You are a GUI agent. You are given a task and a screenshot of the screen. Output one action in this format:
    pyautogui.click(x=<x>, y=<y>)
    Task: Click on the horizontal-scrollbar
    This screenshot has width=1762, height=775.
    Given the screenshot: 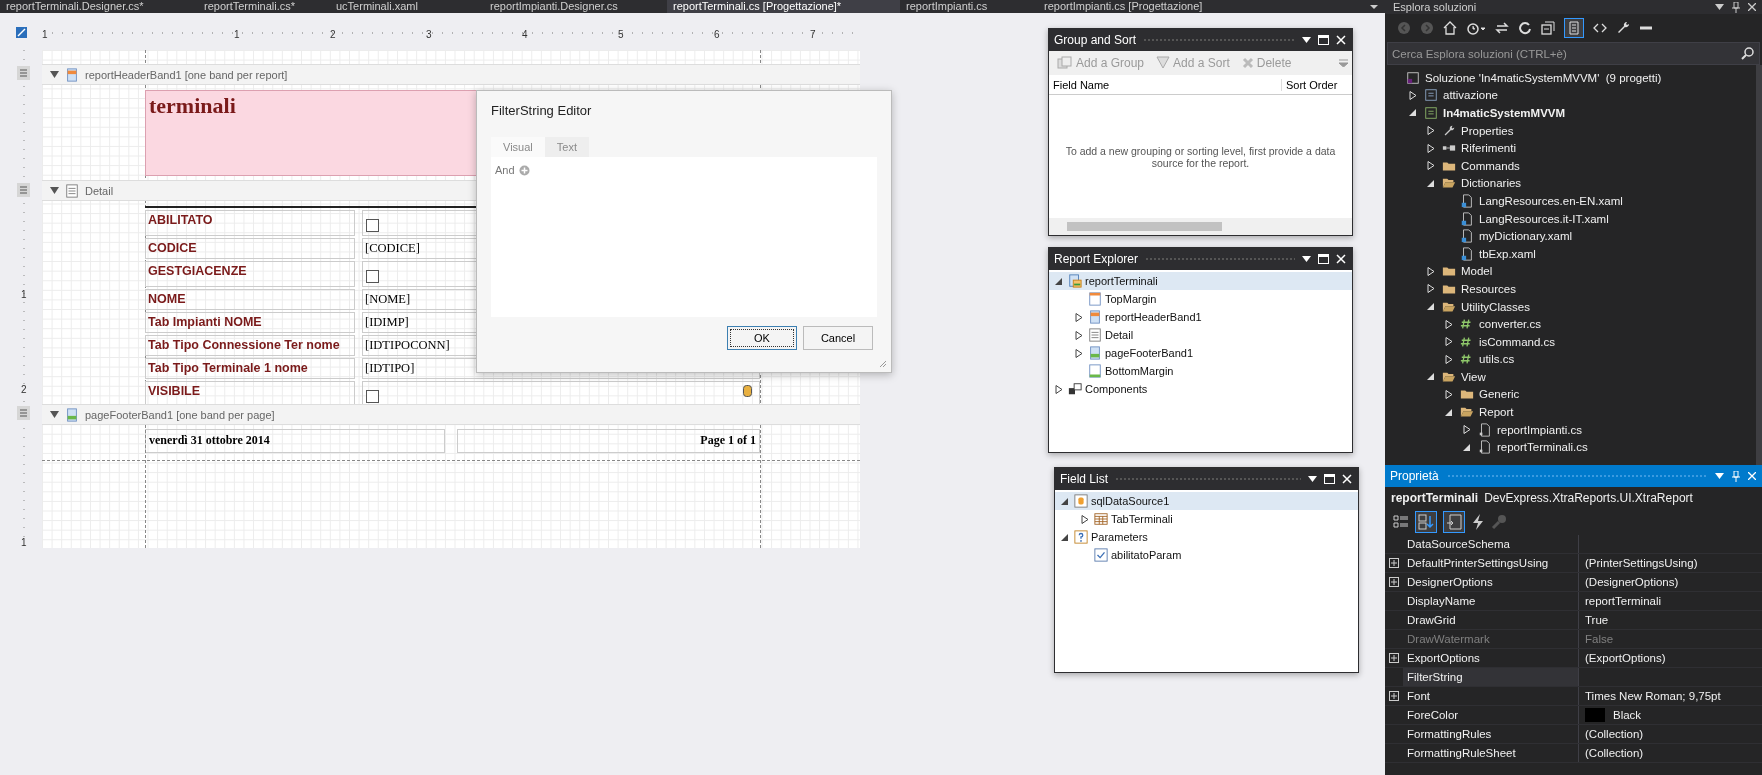 What is the action you would take?
    pyautogui.click(x=1200, y=226)
    